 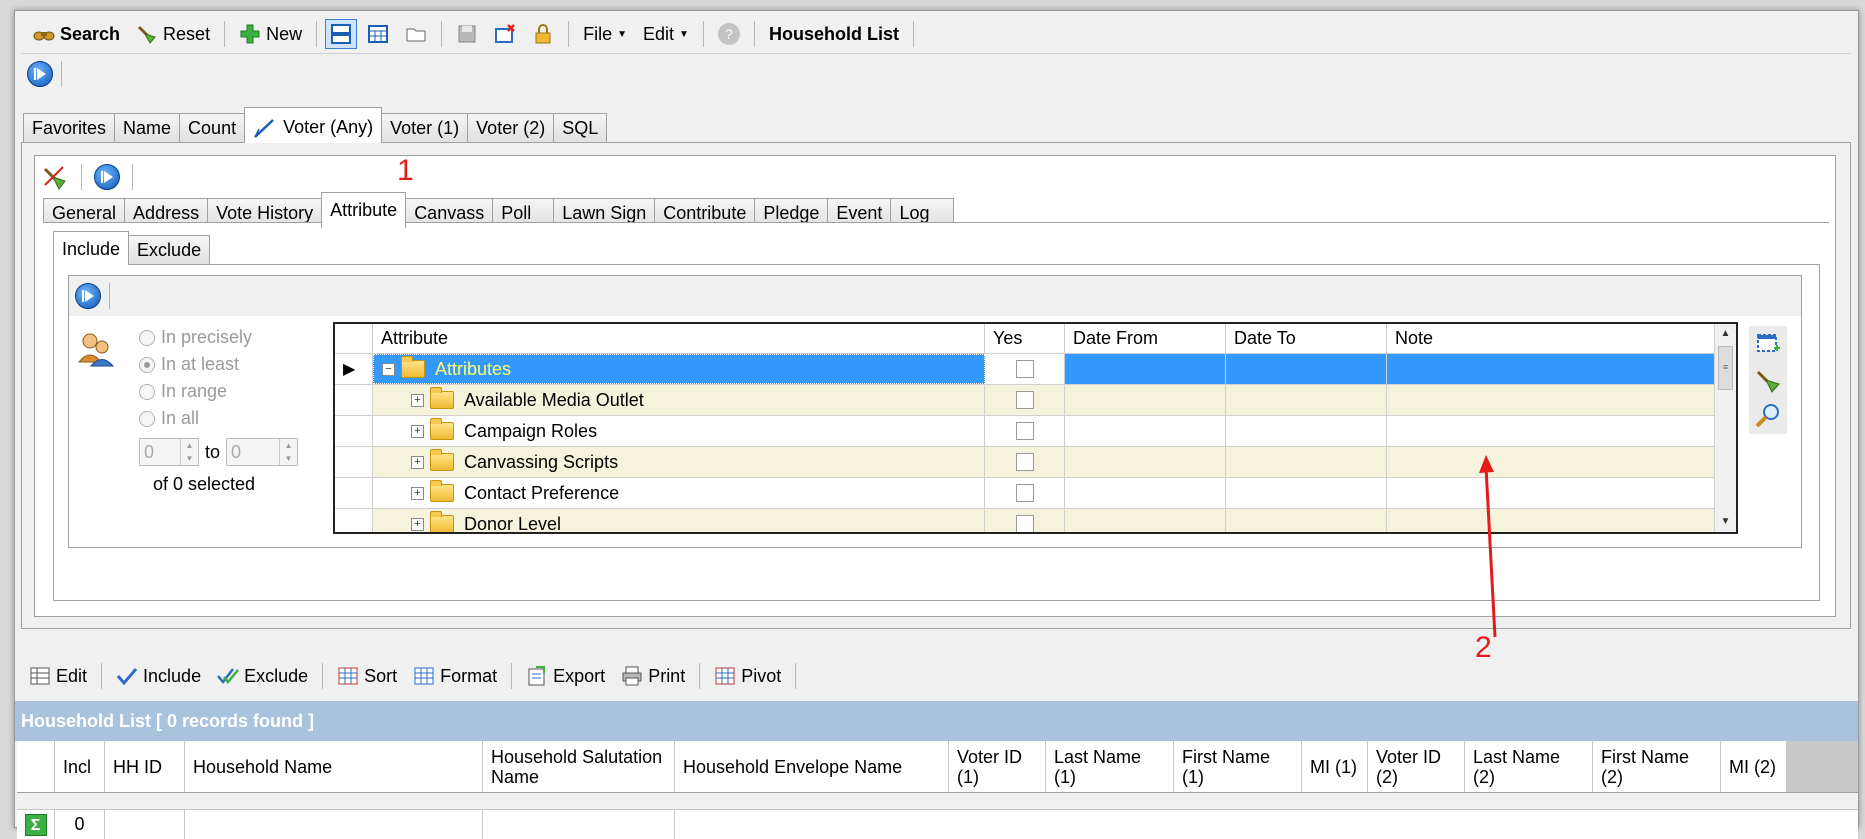 I want to click on column-header-hh-id: HH ID, so click(x=145, y=766).